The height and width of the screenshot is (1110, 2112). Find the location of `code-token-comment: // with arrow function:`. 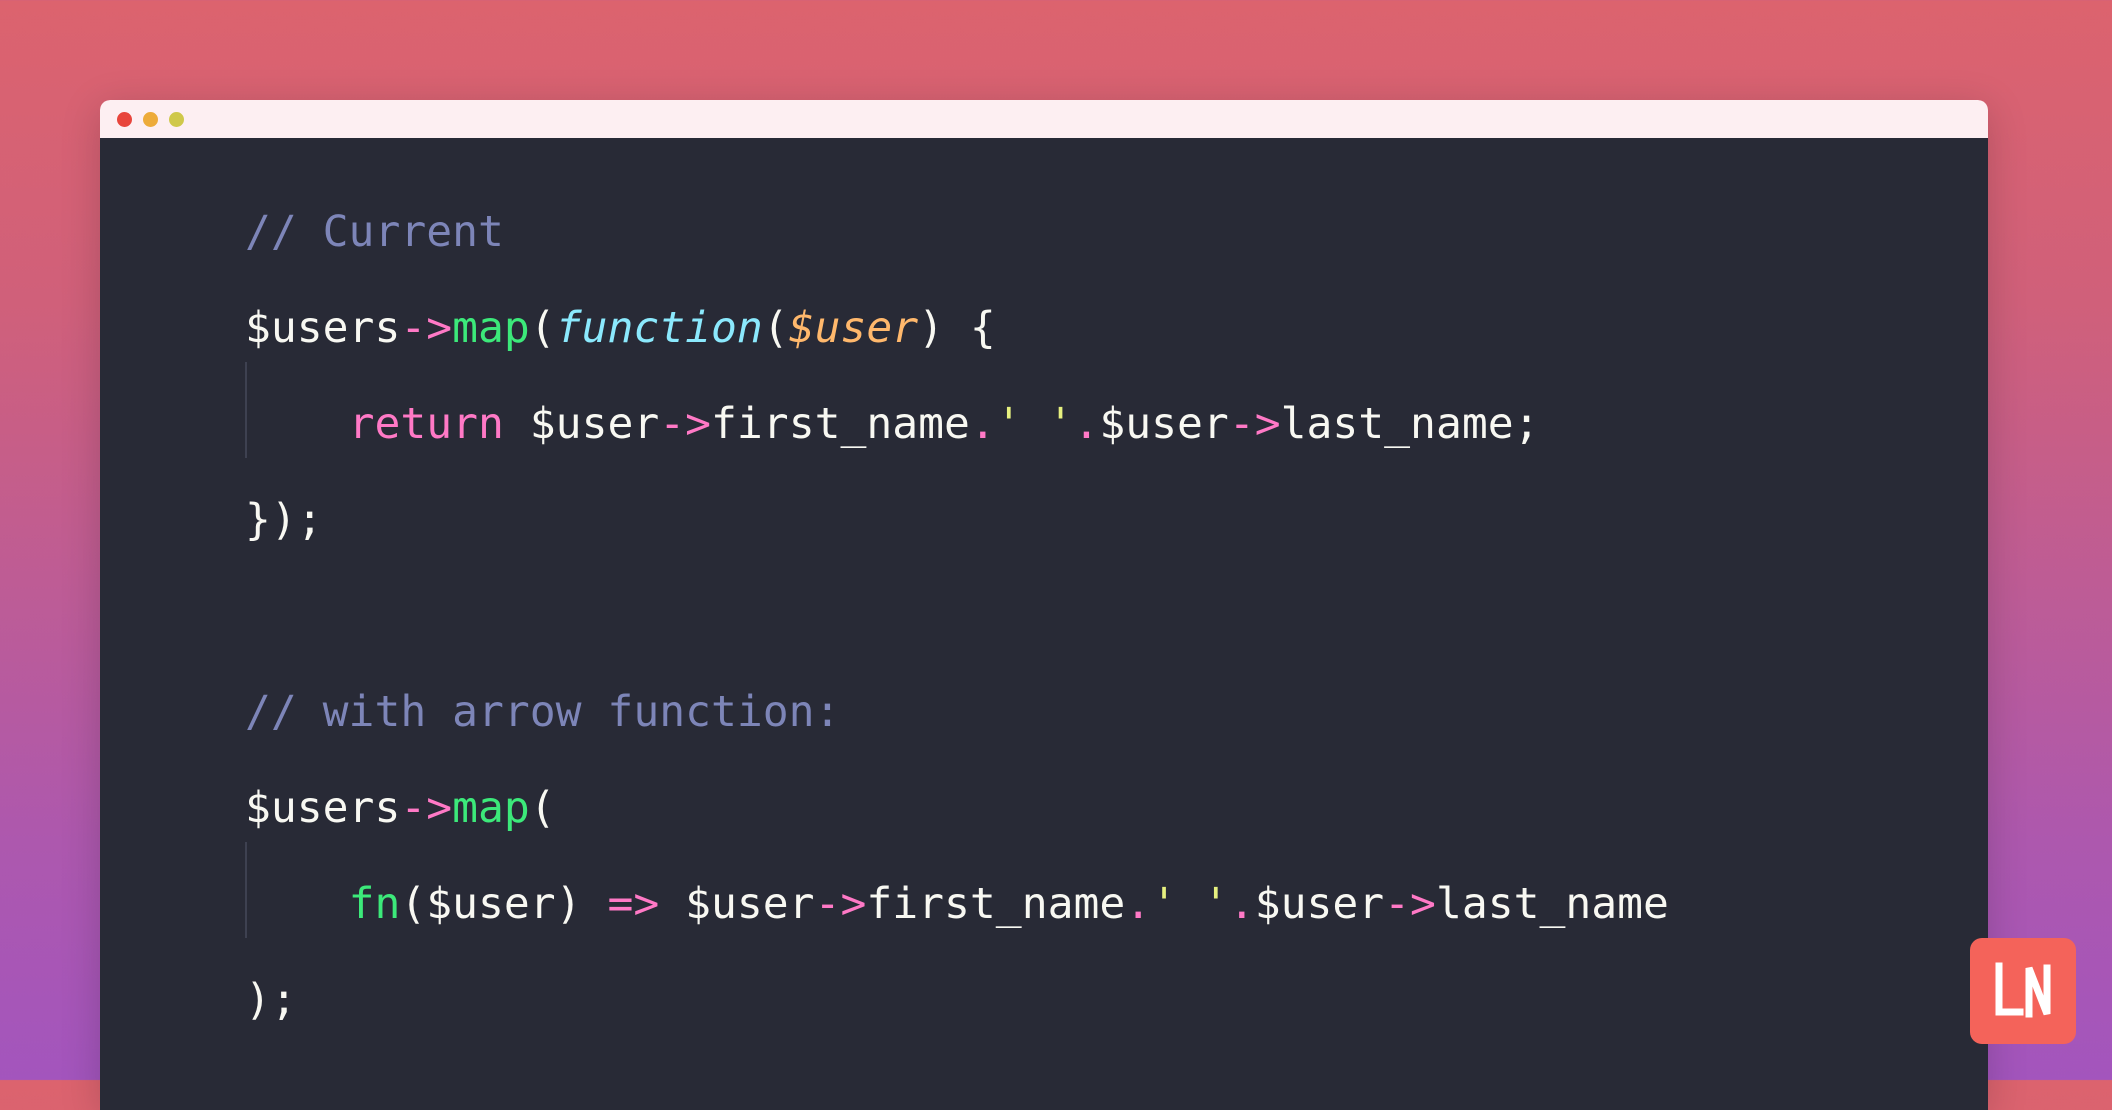

code-token-comment: // with arrow function: is located at coordinates (542, 712).